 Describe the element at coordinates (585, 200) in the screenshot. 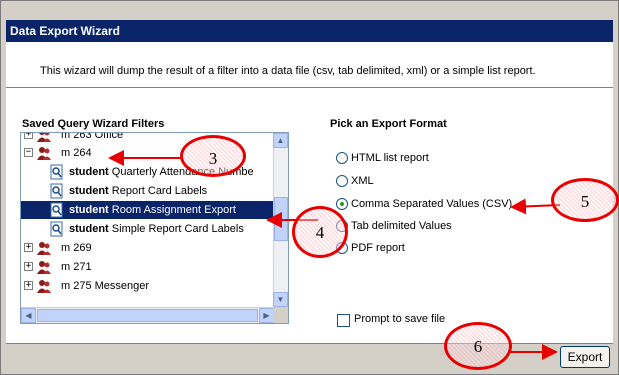

I see `callout-5: 5` at that location.